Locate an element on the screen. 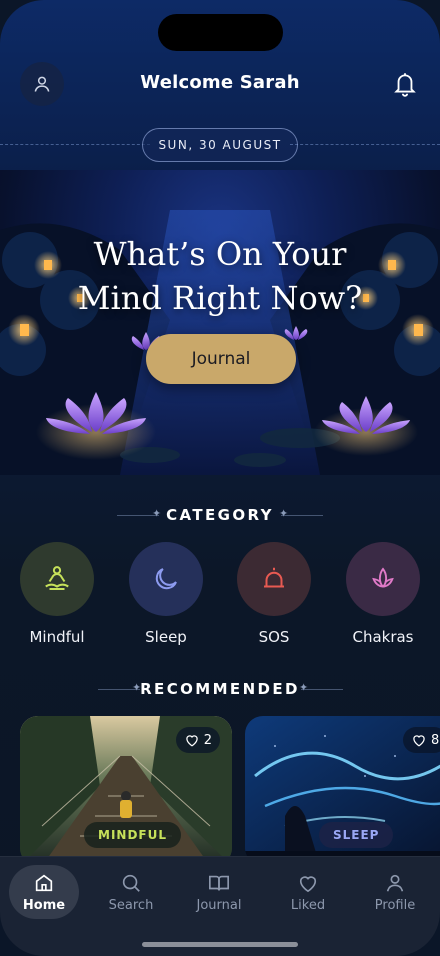  meditation-icon is located at coordinates (57, 578).